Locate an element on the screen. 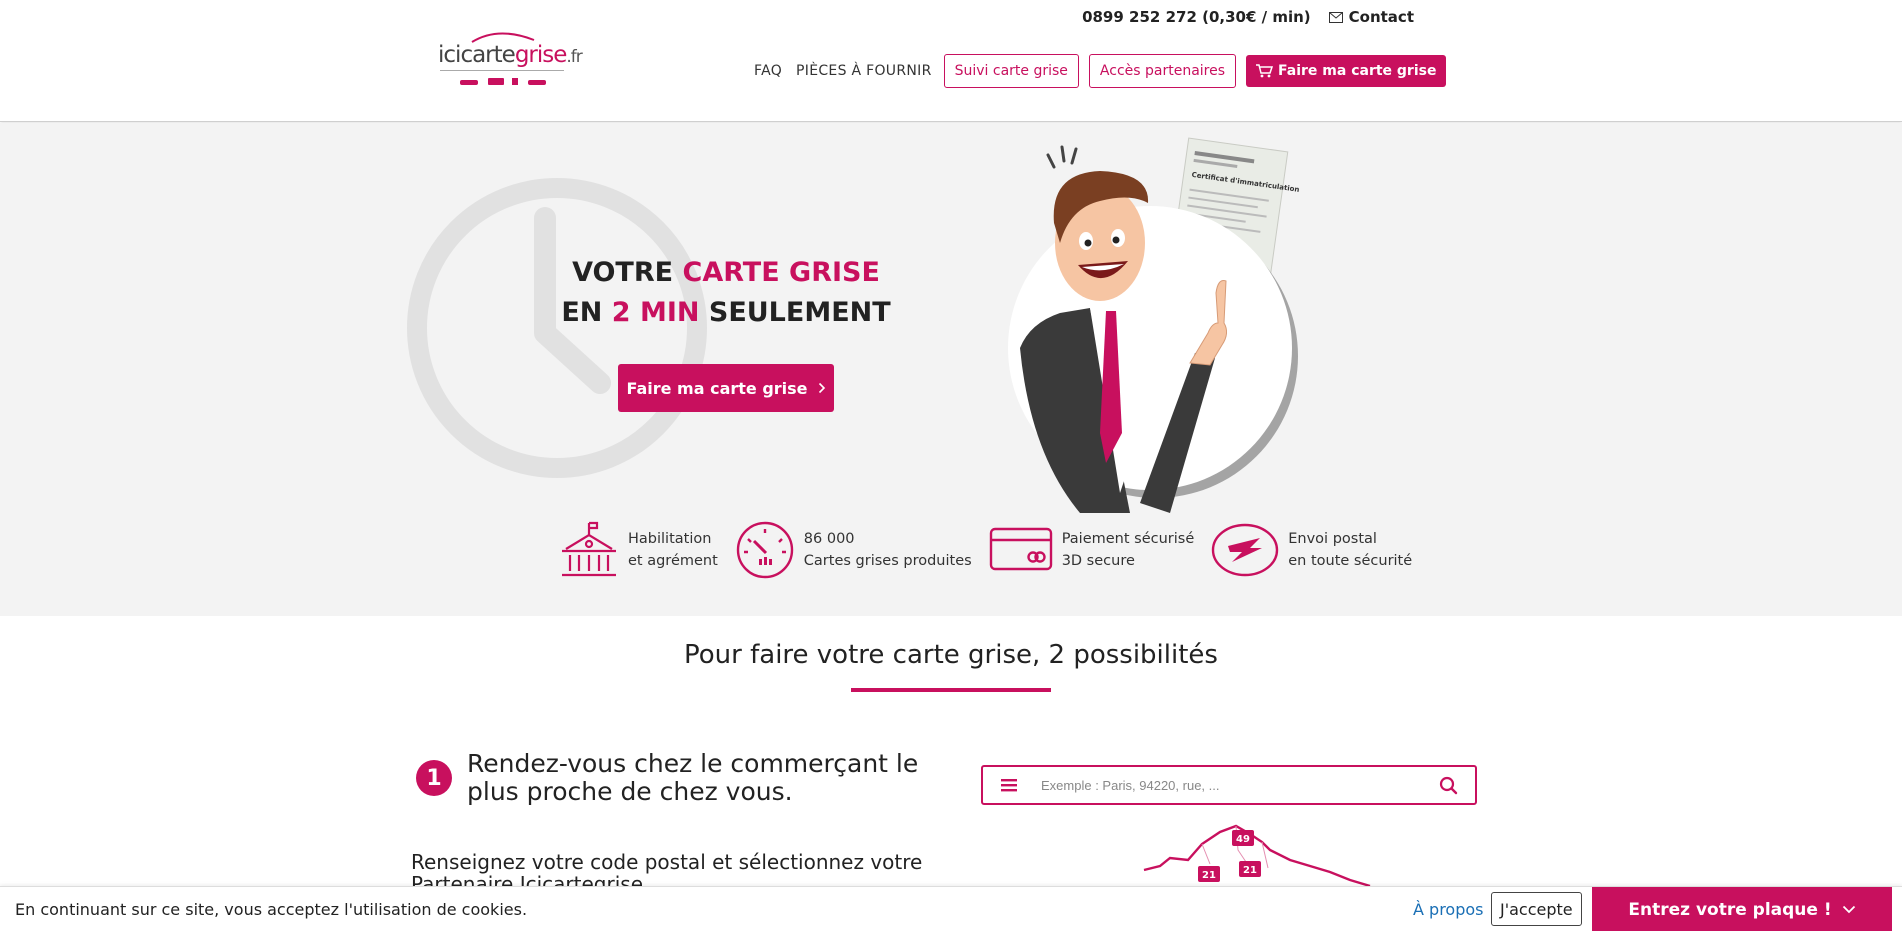  logo-part: ici is located at coordinates (449, 55).